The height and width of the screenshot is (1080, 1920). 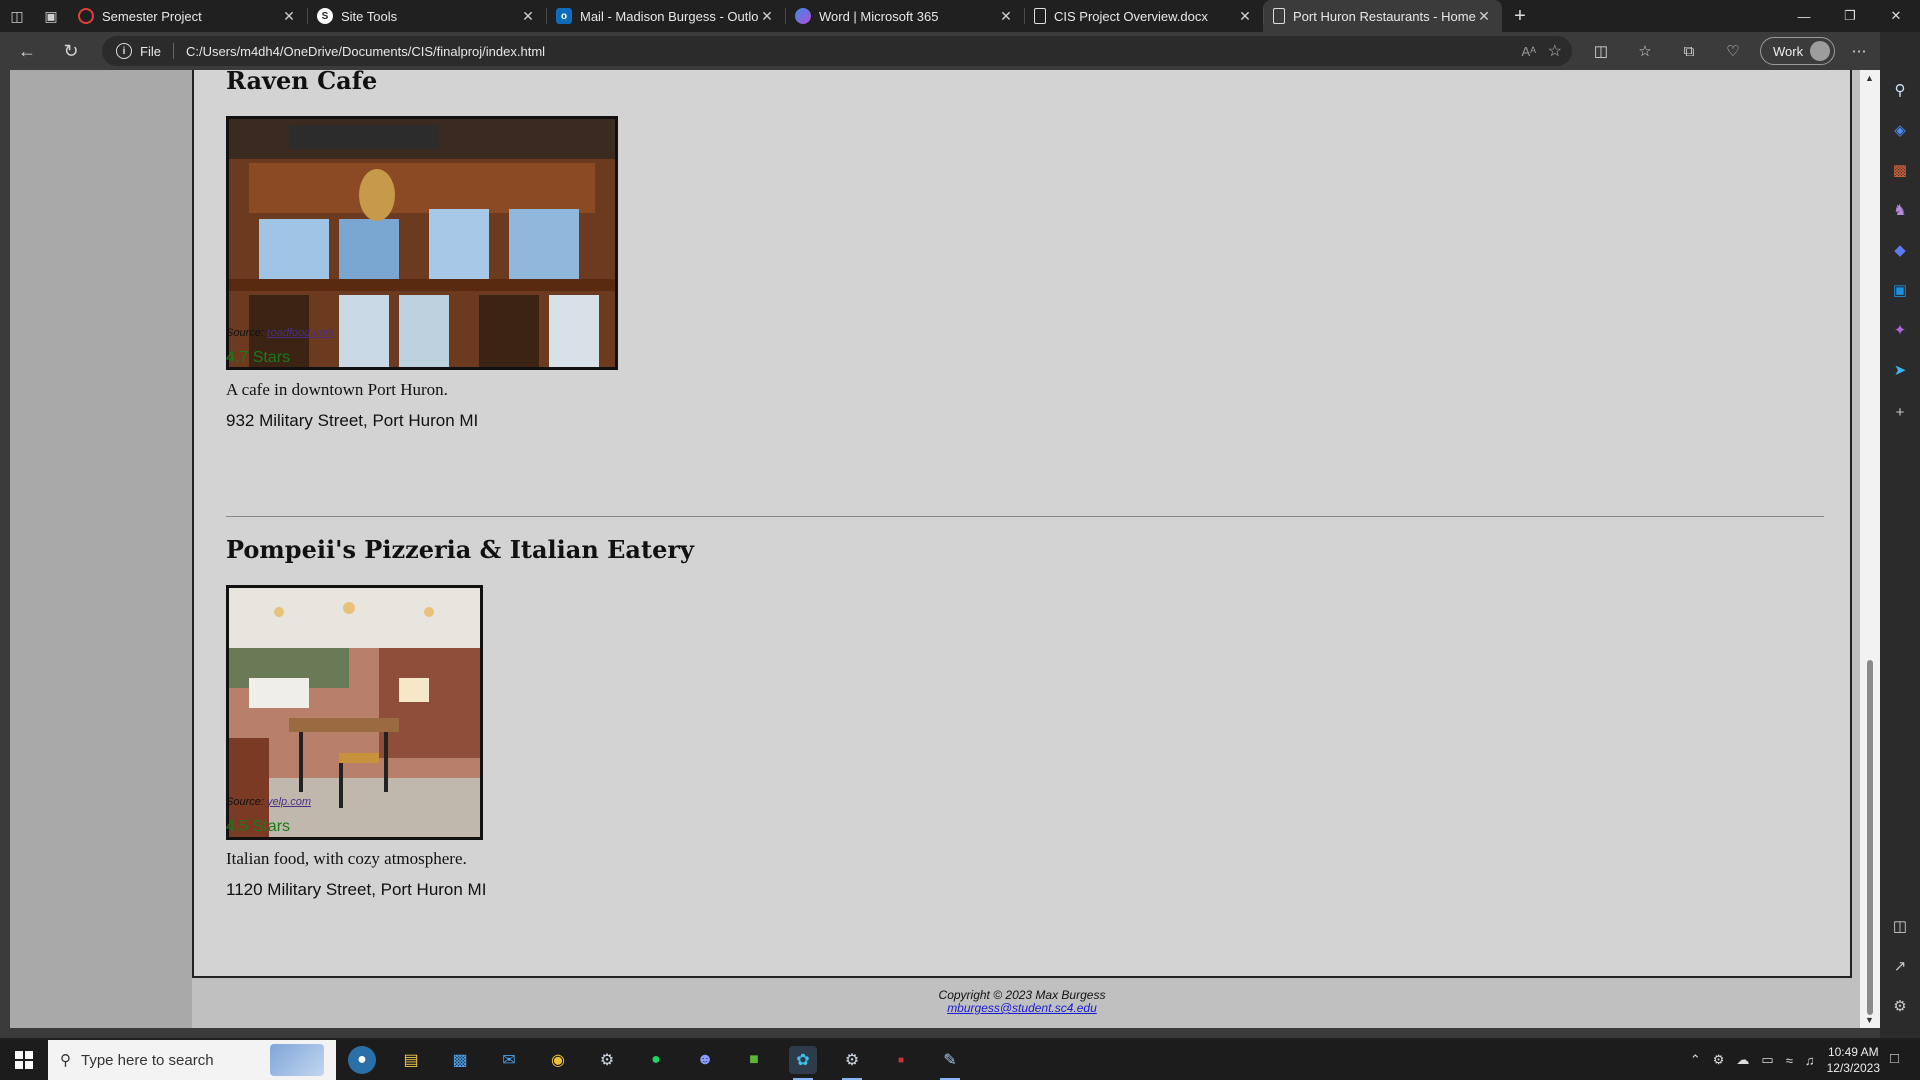 What do you see at coordinates (1900, 966) in the screenshot?
I see `open-external-icon: ↗` at bounding box center [1900, 966].